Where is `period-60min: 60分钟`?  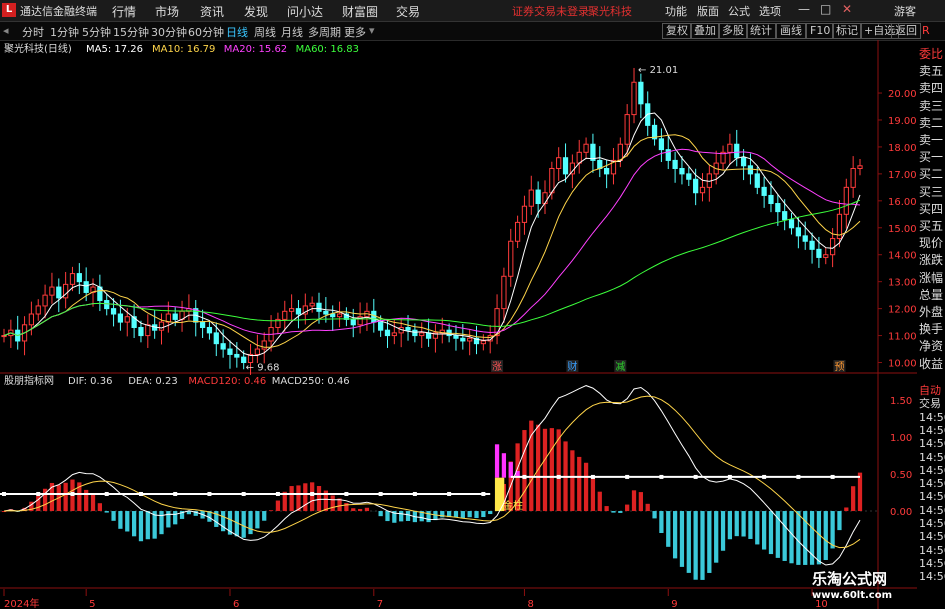
period-60min: 60分钟 is located at coordinates (206, 32).